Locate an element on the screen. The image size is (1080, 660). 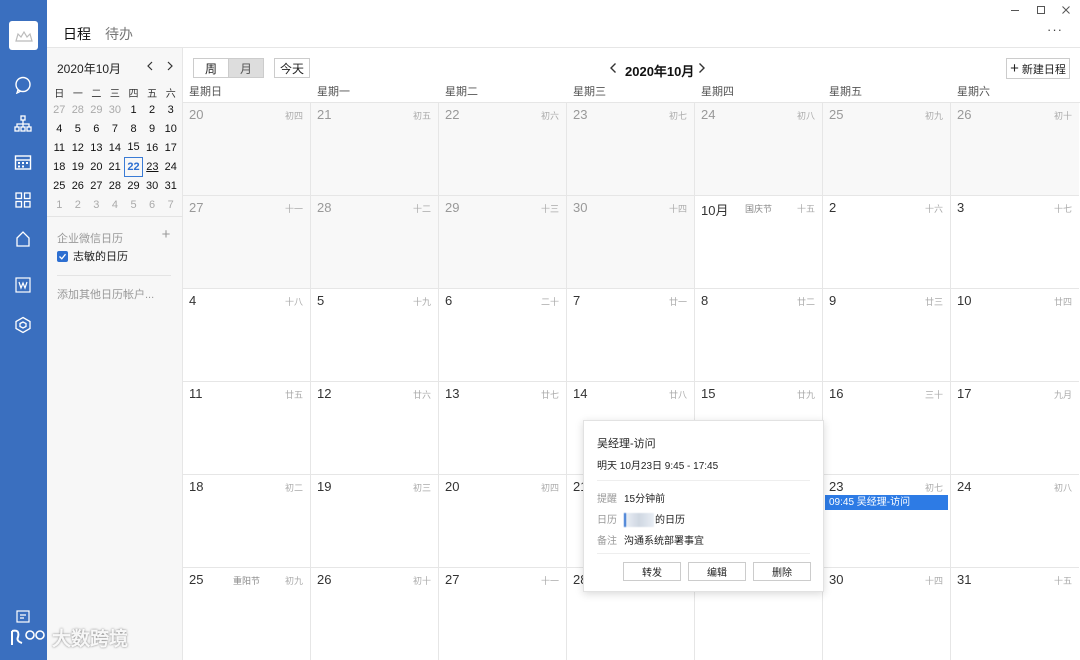
day-cell: 18 初二 is located at coordinates (247, 521).